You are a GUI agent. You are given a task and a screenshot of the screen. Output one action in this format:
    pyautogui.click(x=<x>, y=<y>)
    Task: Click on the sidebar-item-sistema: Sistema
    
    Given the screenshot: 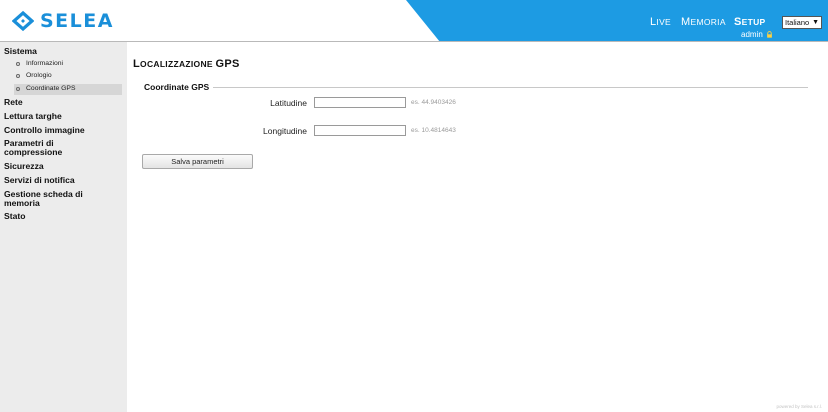 What is the action you would take?
    pyautogui.click(x=64, y=51)
    